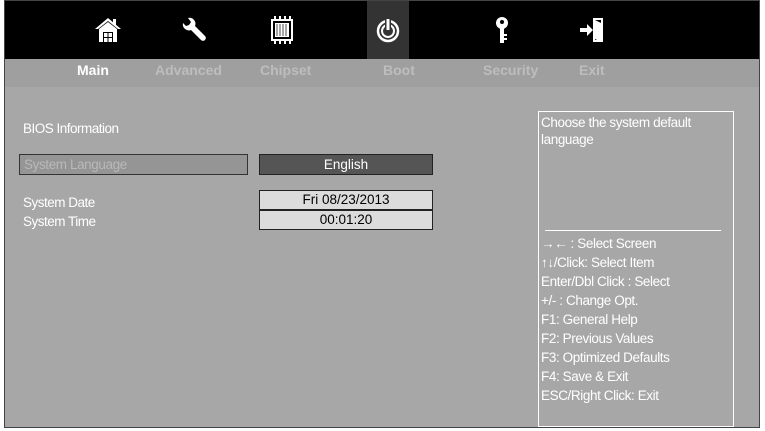  I want to click on help-key-select-screen: →← : Select Screen, so click(599, 243).